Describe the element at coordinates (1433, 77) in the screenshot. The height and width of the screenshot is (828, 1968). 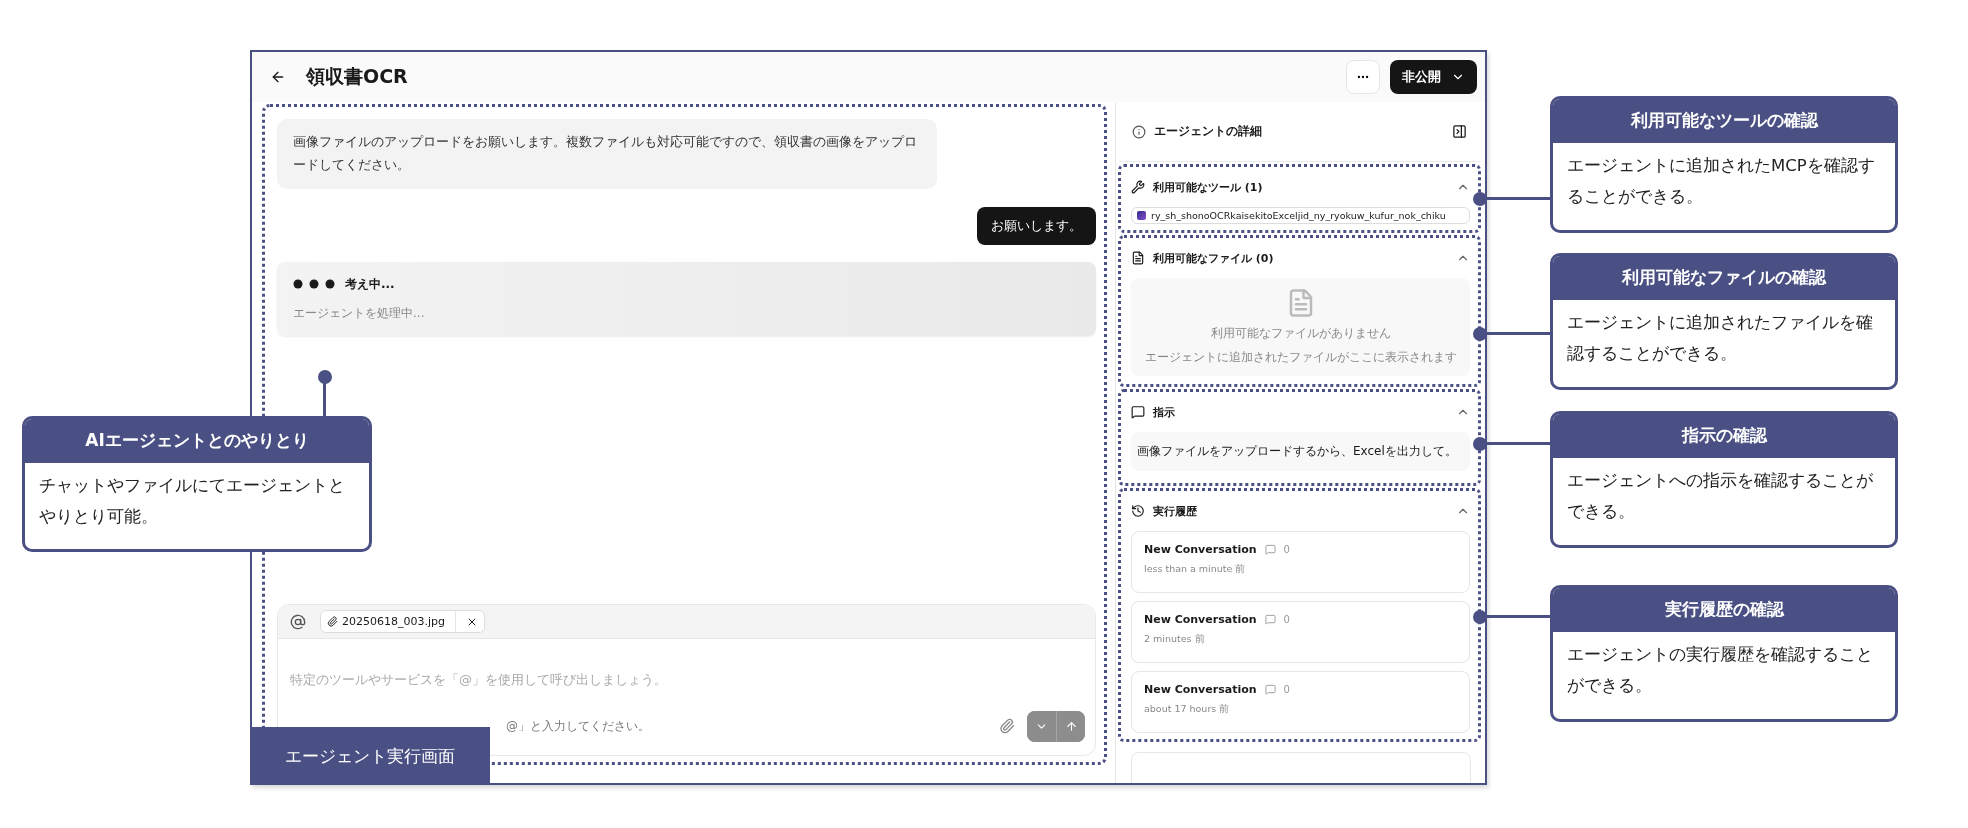
I see `visibility-dropdown: 非公開` at that location.